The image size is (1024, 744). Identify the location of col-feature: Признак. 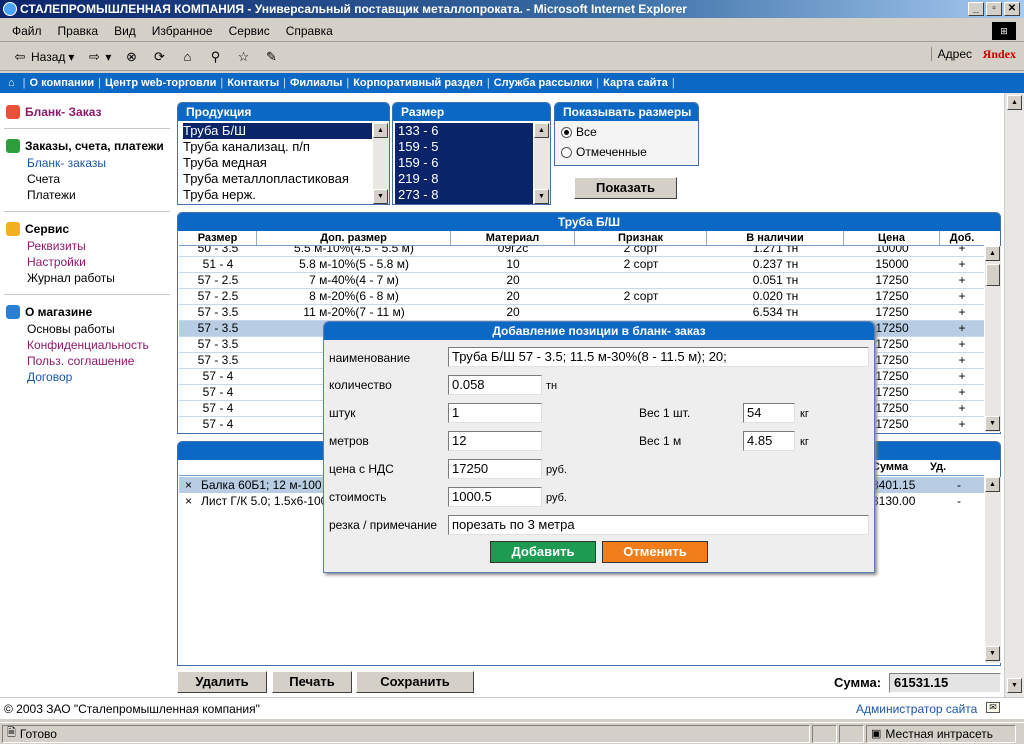
(641, 238).